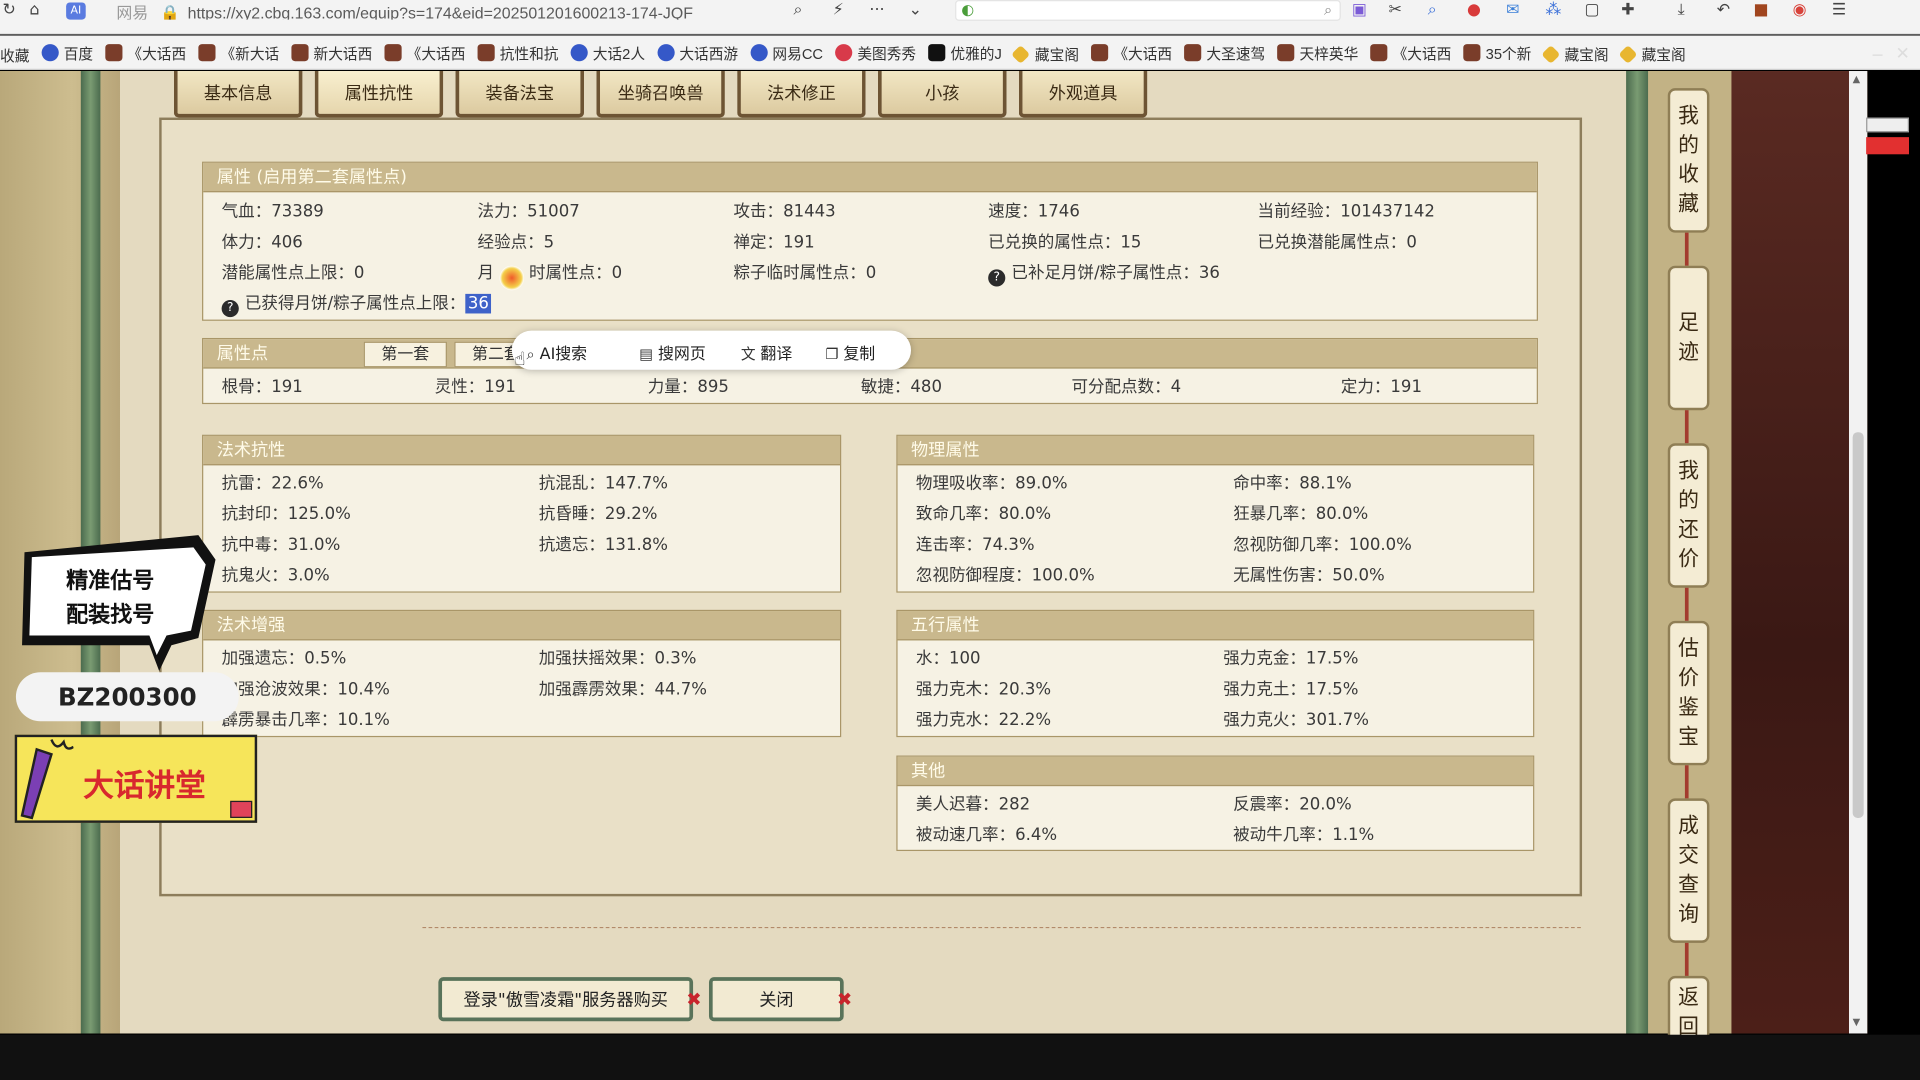  What do you see at coordinates (1148, 10) in the screenshot?
I see `search-input: ◐ ⌕` at bounding box center [1148, 10].